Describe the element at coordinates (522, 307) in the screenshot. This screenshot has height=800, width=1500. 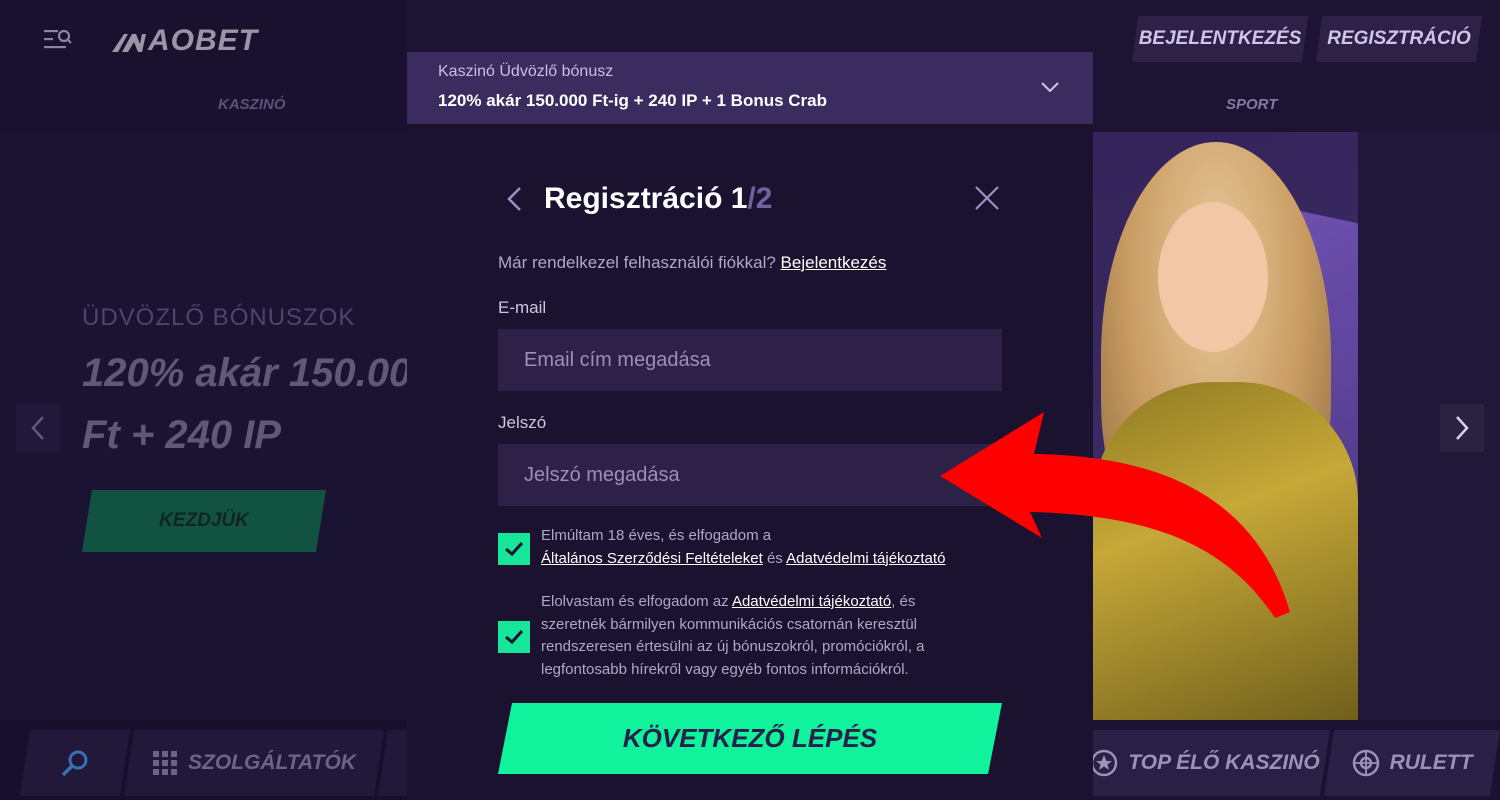
I see `email-label: E-mail` at that location.